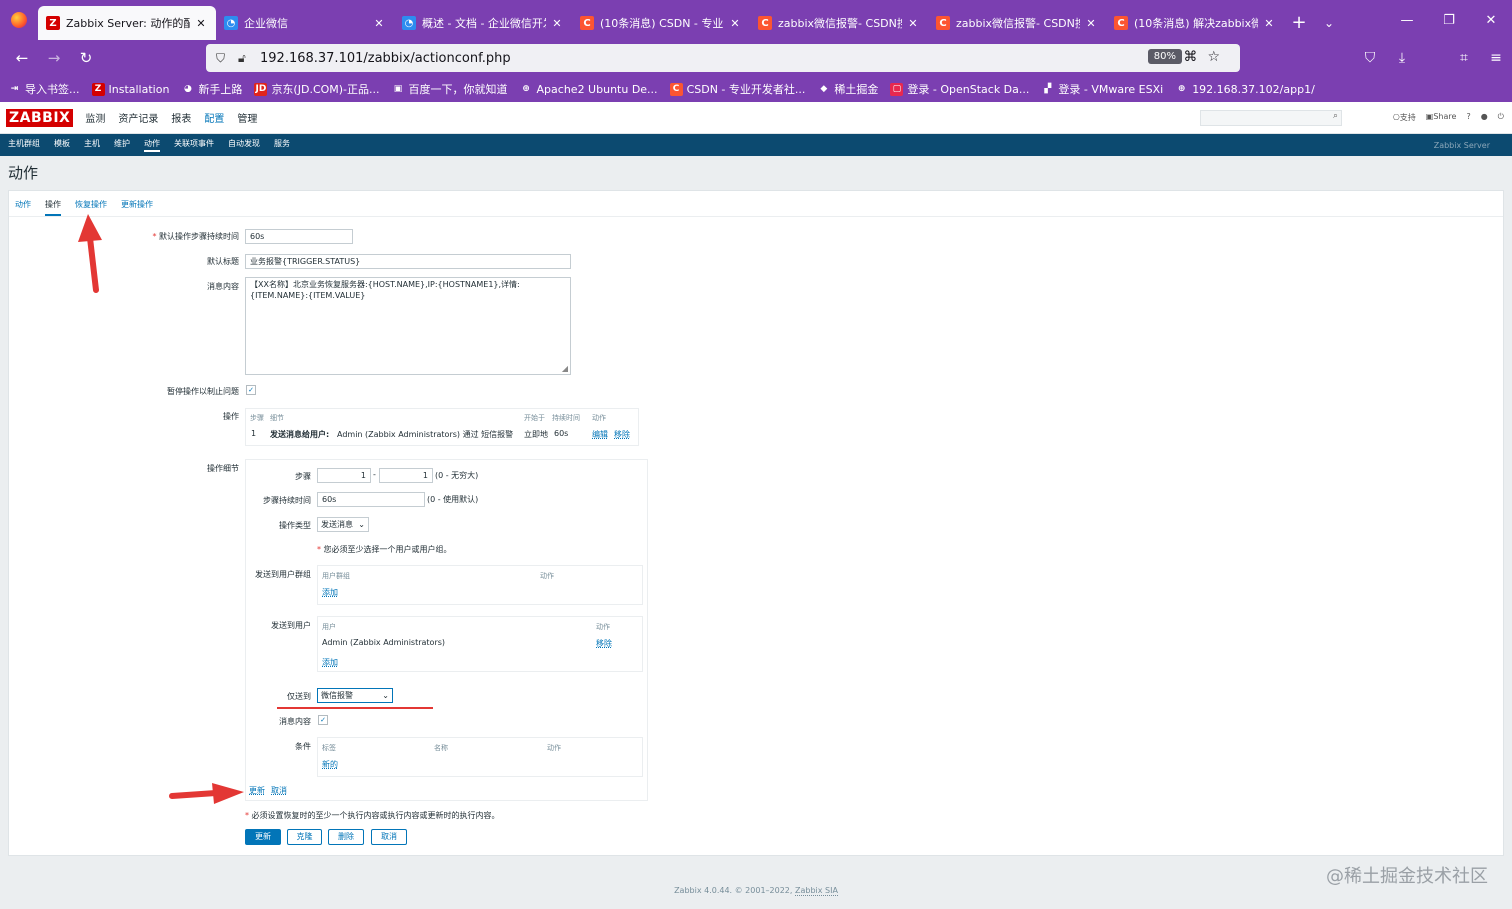 This screenshot has height=909, width=1512. Describe the element at coordinates (62, 145) in the screenshot. I see `sub-menu-item: 模板` at that location.